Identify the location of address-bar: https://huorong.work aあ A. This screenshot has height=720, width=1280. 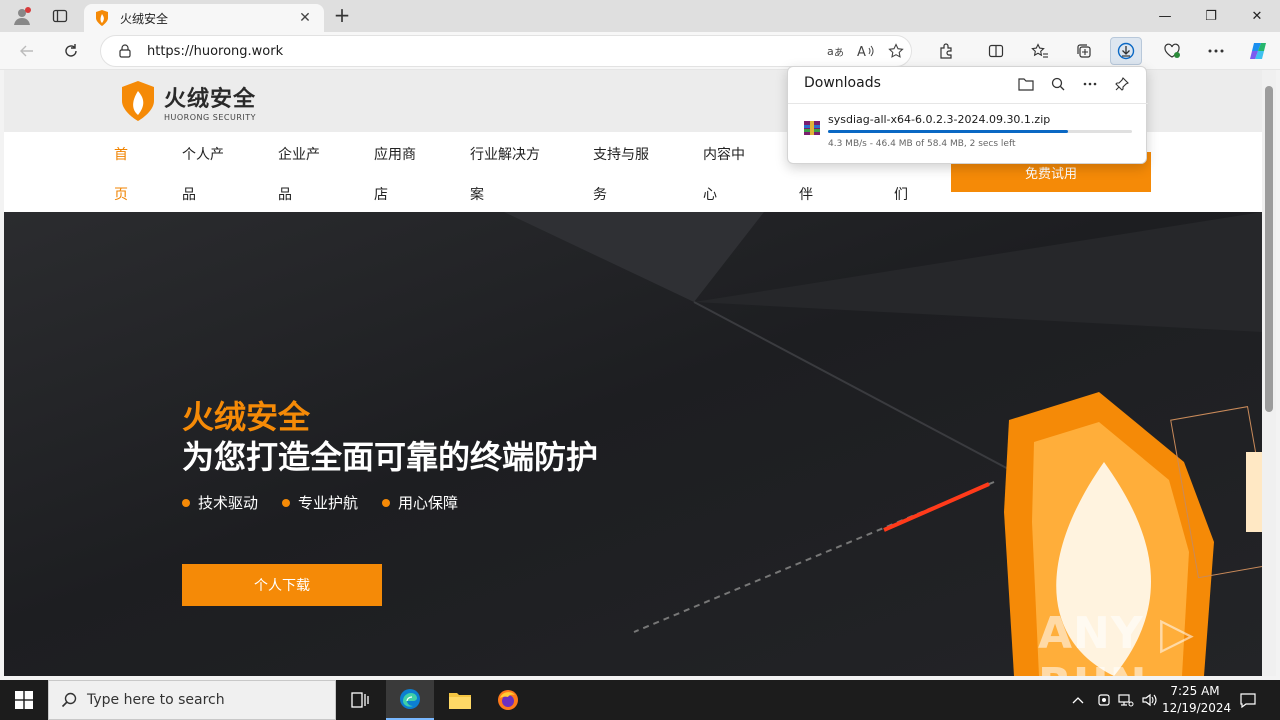
(506, 51).